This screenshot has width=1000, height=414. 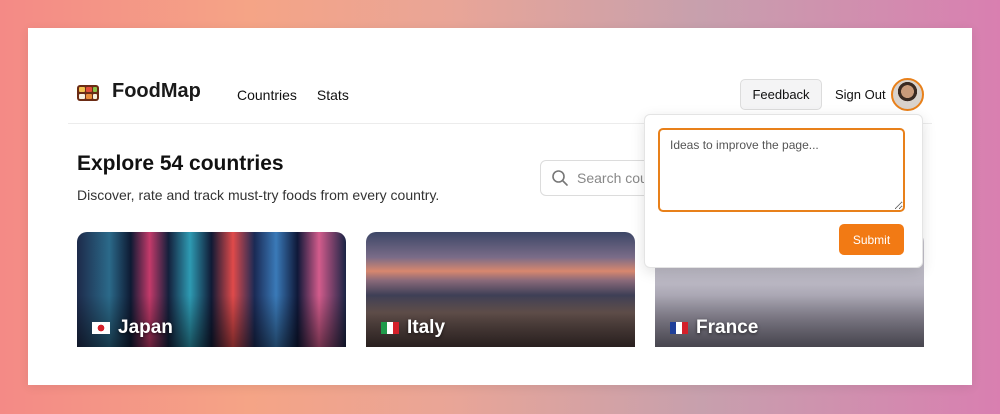 I want to click on feedback-textarea, so click(x=781, y=170).